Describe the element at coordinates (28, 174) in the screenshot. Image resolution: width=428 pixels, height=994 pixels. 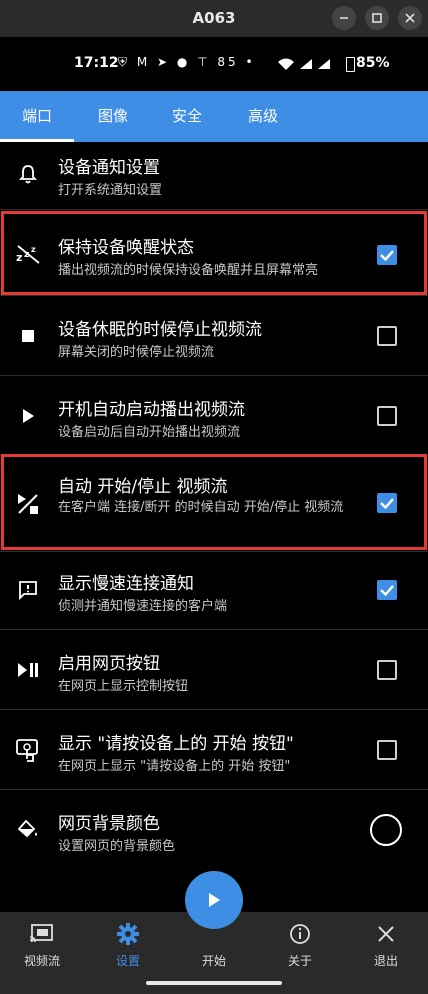
I see `bell-icon` at that location.